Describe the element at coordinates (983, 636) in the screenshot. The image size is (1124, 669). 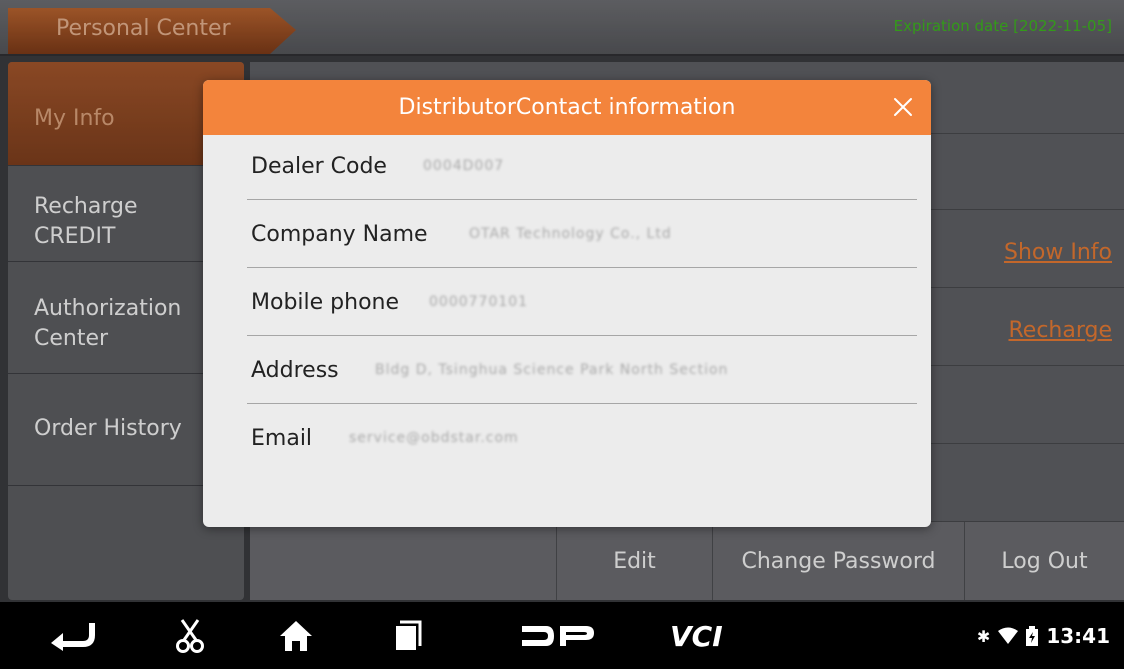
I see `bluetooth-icon: ✱` at that location.